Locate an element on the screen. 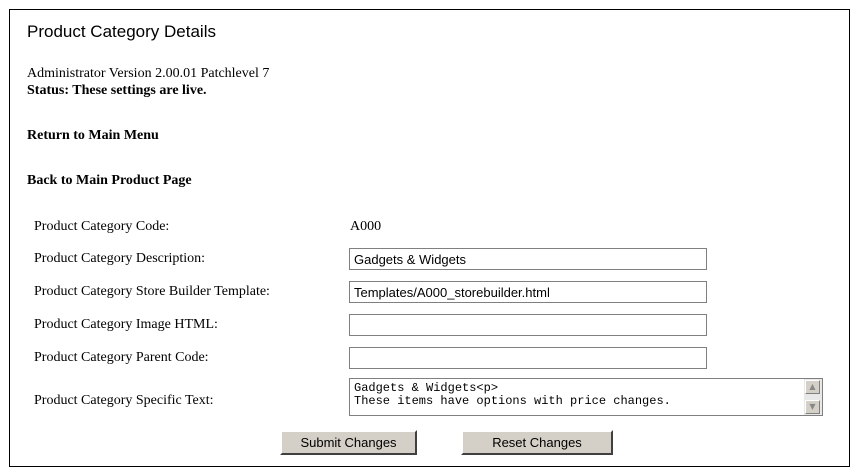 This screenshot has height=469, width=853. submit-changes-button: Submit Changes is located at coordinates (348, 442).